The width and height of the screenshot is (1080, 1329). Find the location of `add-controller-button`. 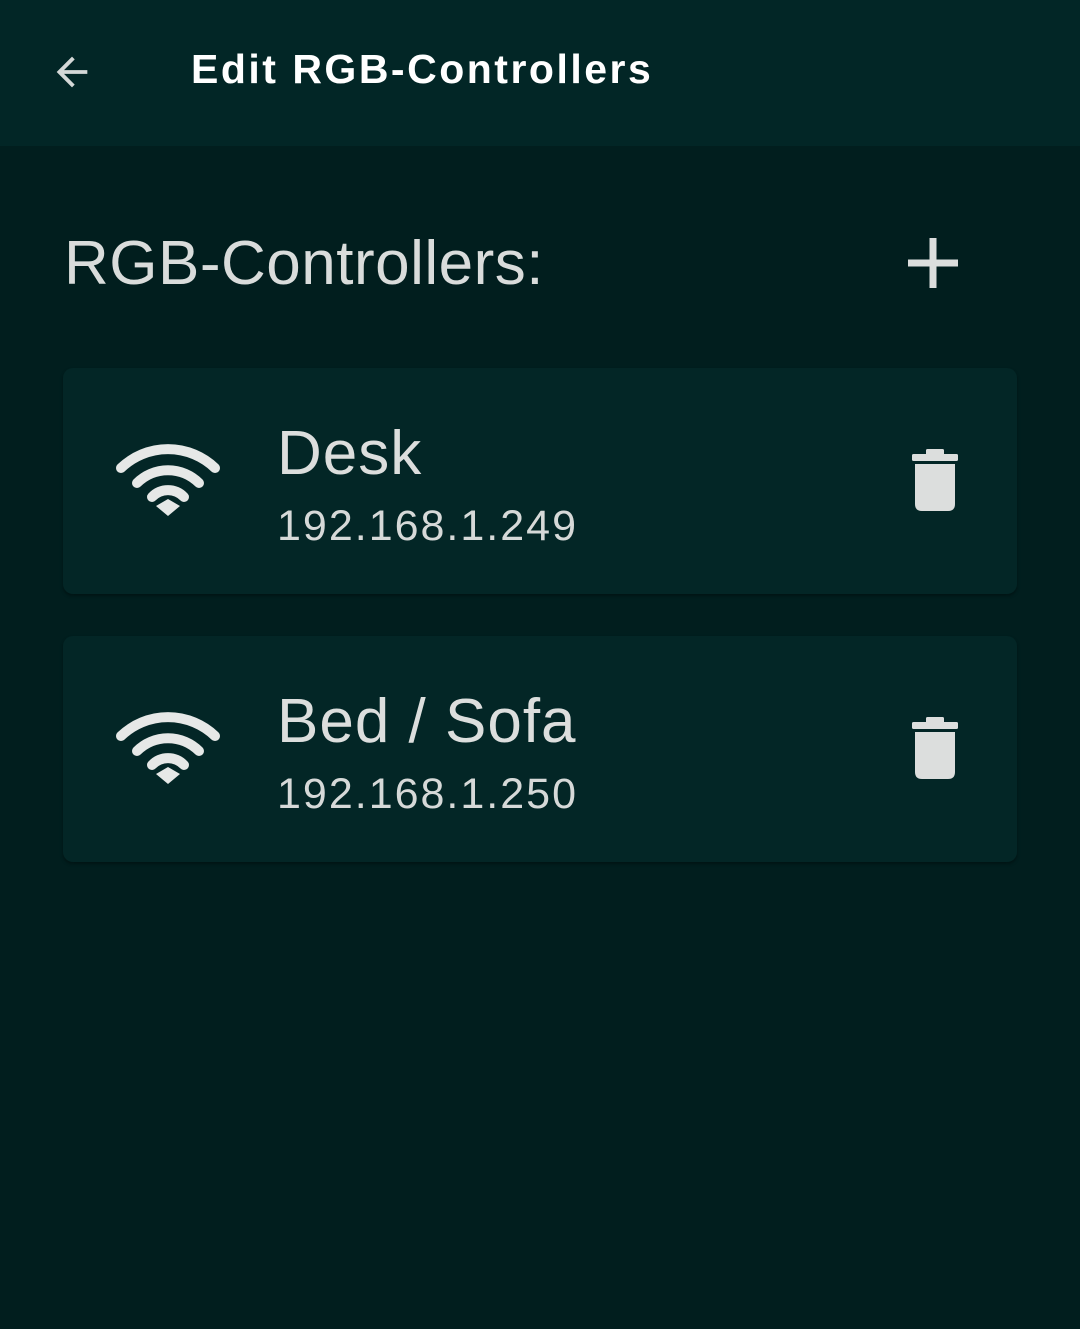

add-controller-button is located at coordinates (933, 263).